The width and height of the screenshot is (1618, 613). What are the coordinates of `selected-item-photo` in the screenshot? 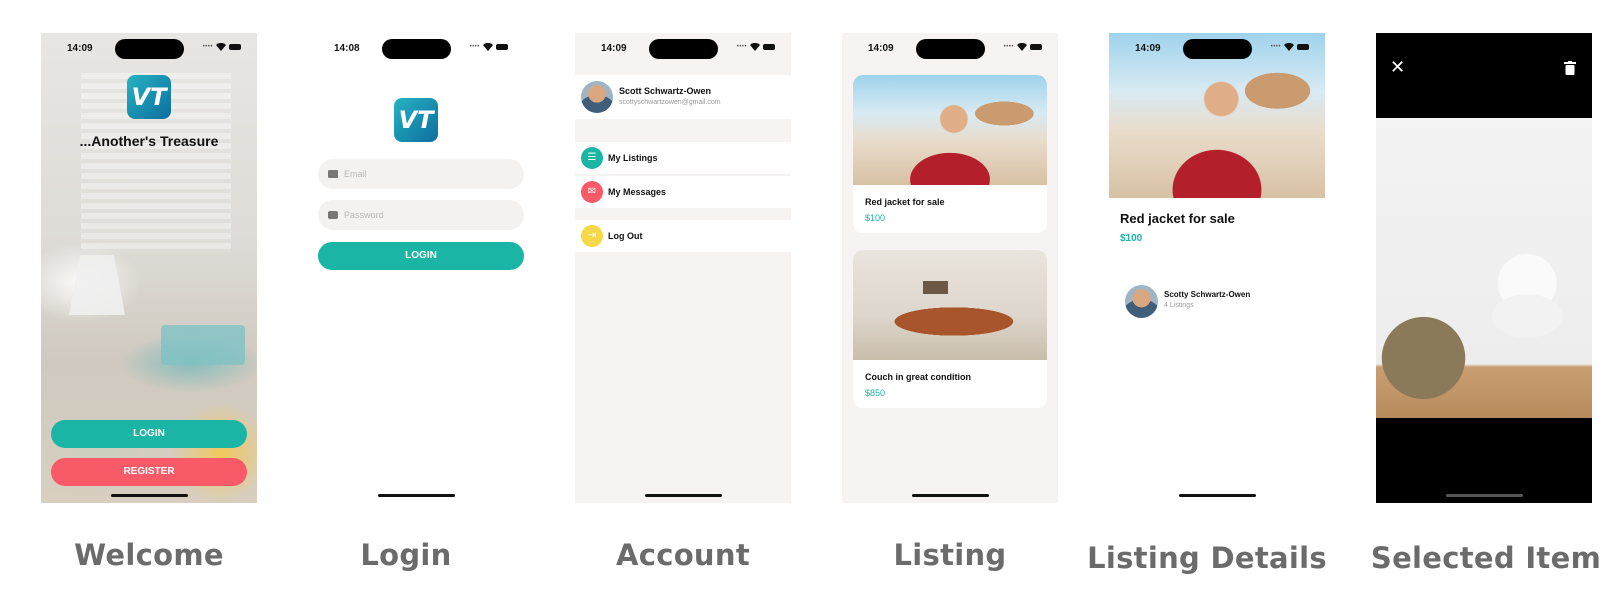 It's located at (1484, 268).